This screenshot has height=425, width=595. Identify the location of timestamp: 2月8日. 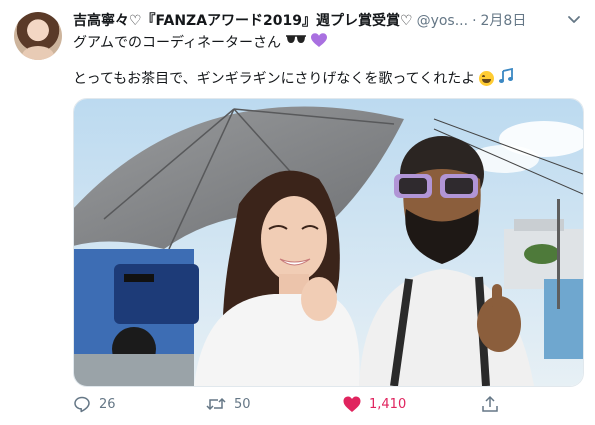
(504, 21).